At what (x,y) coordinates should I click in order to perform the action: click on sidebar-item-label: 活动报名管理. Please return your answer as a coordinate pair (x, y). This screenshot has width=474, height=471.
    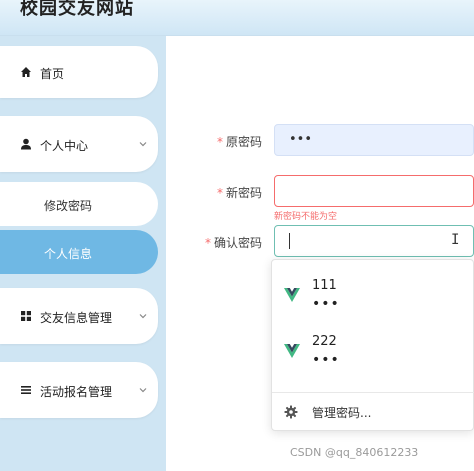
    Looking at the image, I should click on (76, 392).